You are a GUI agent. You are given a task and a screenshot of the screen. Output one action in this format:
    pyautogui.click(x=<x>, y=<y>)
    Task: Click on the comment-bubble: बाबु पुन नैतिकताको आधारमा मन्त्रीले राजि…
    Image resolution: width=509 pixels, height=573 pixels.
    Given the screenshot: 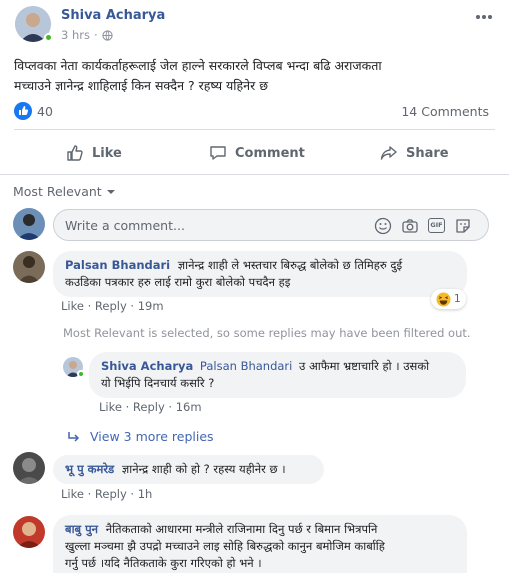 What is the action you would take?
    pyautogui.click(x=260, y=544)
    